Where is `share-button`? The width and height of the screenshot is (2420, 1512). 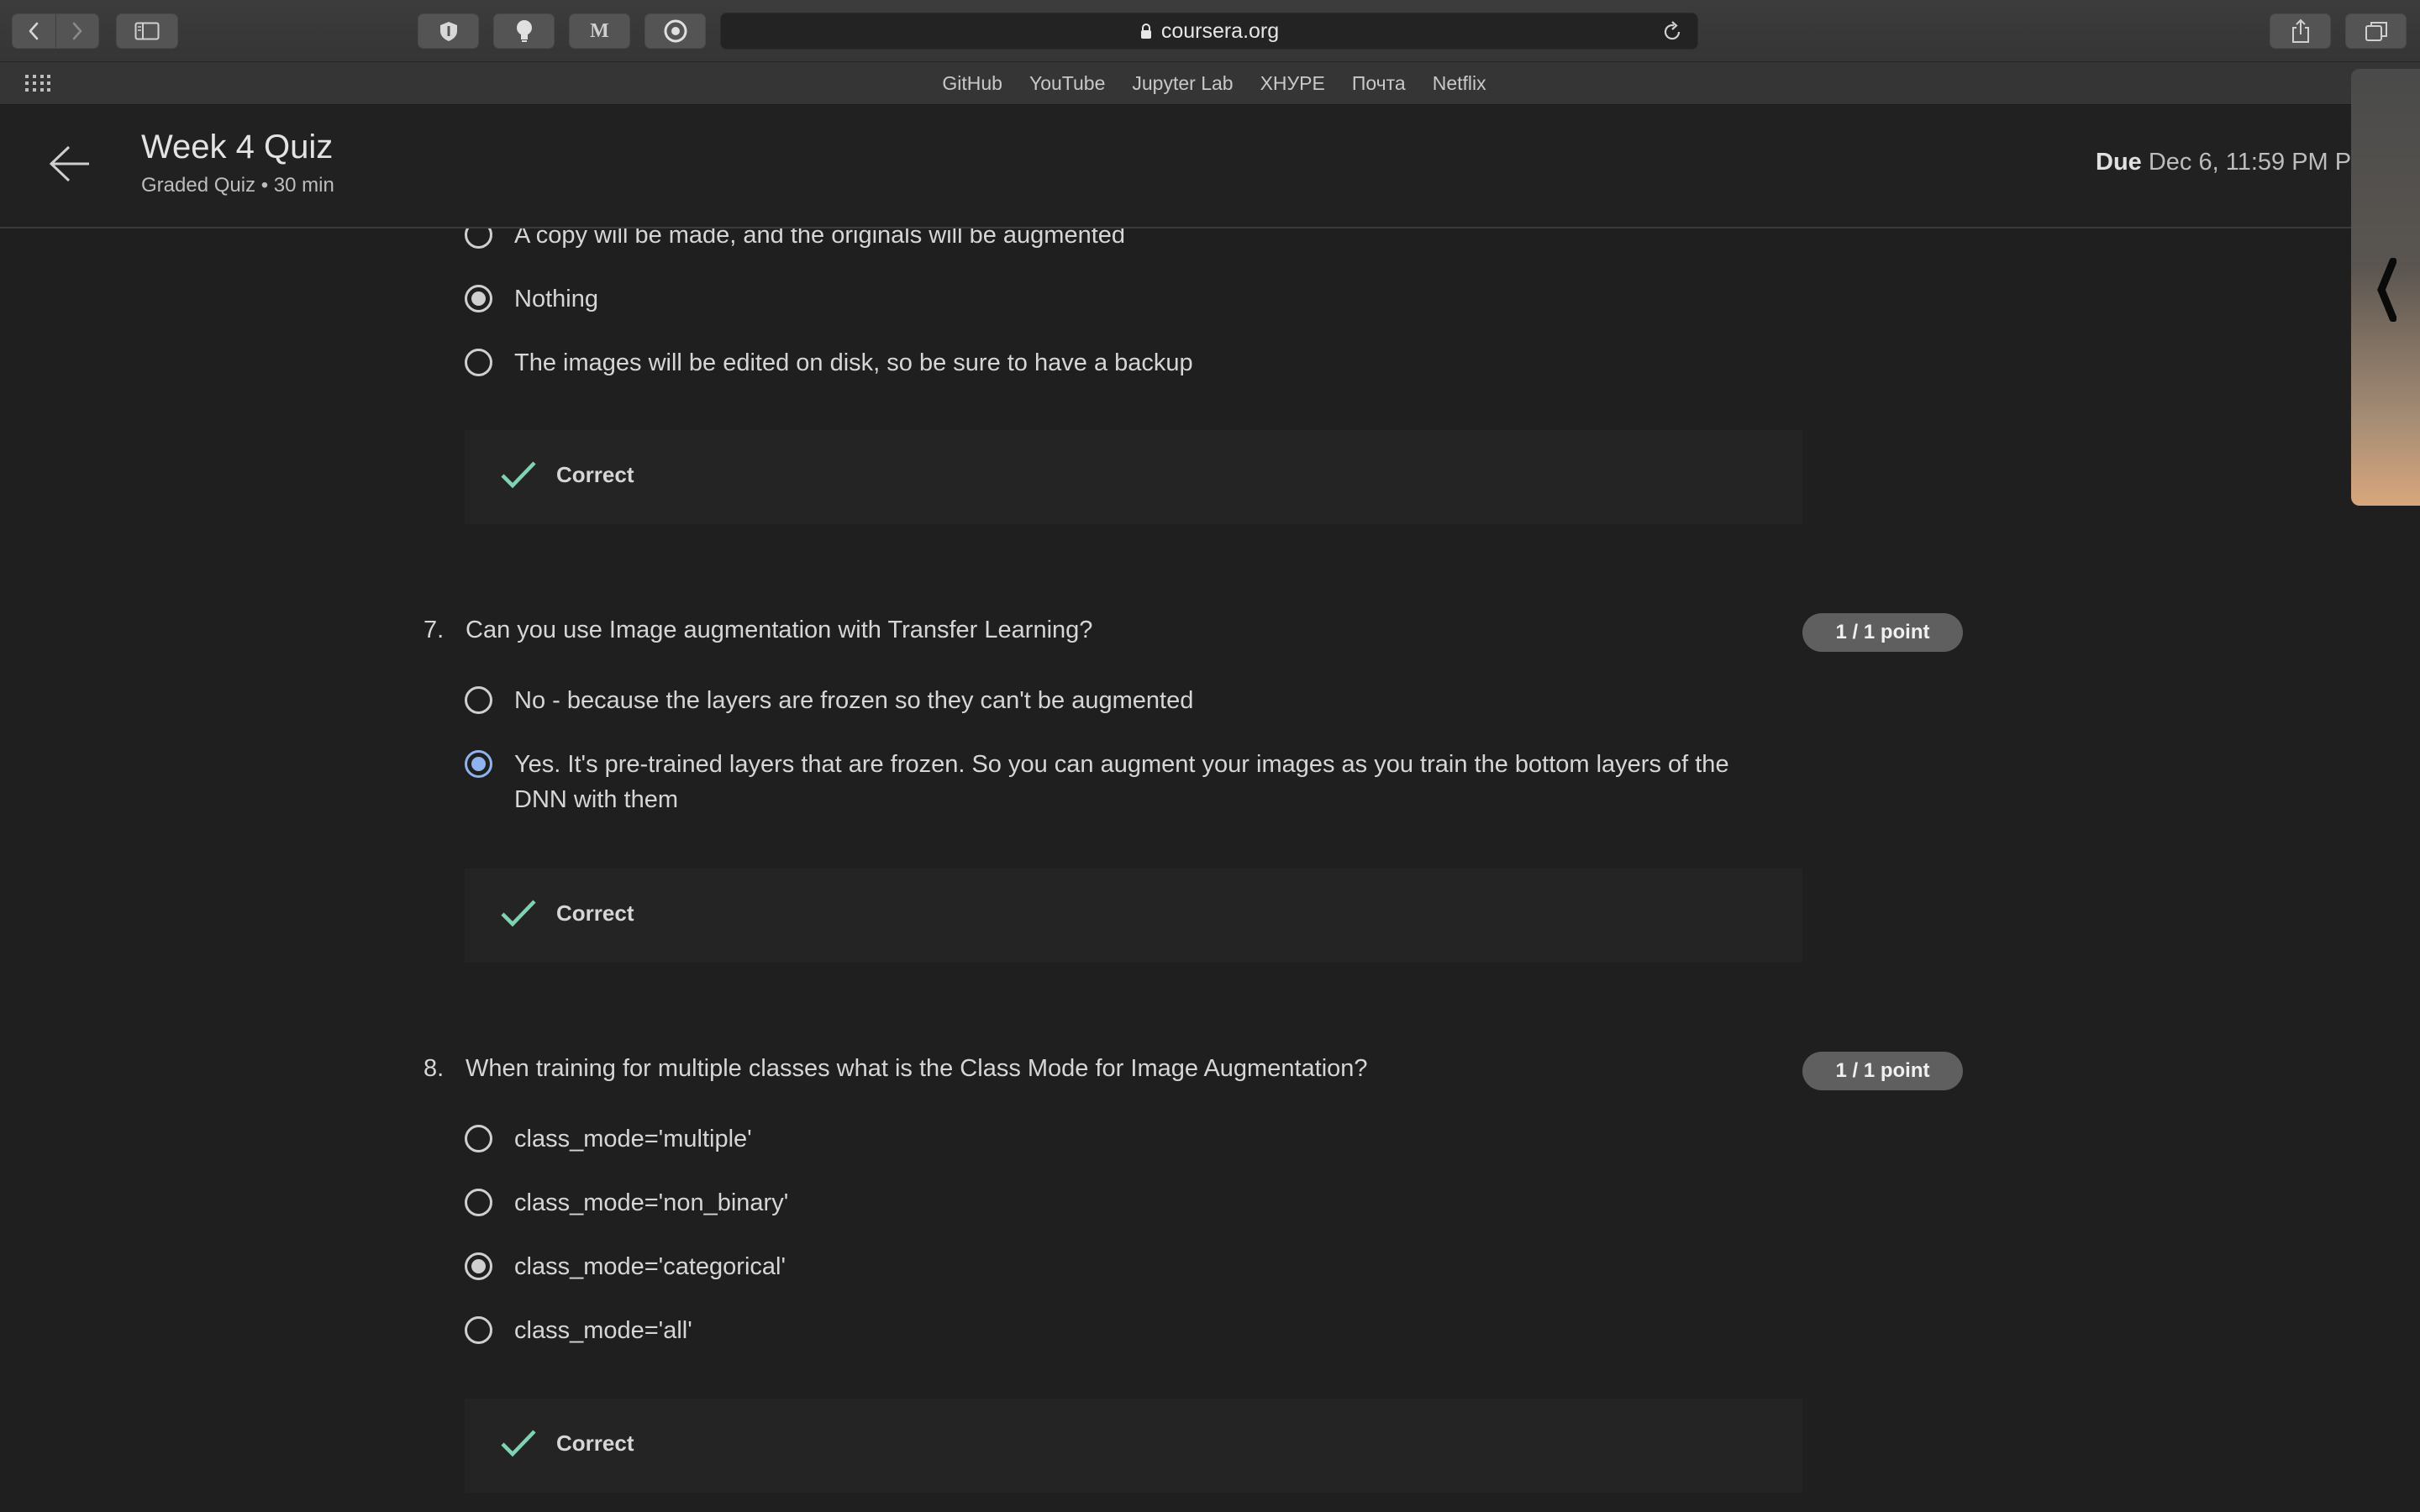 share-button is located at coordinates (2300, 31).